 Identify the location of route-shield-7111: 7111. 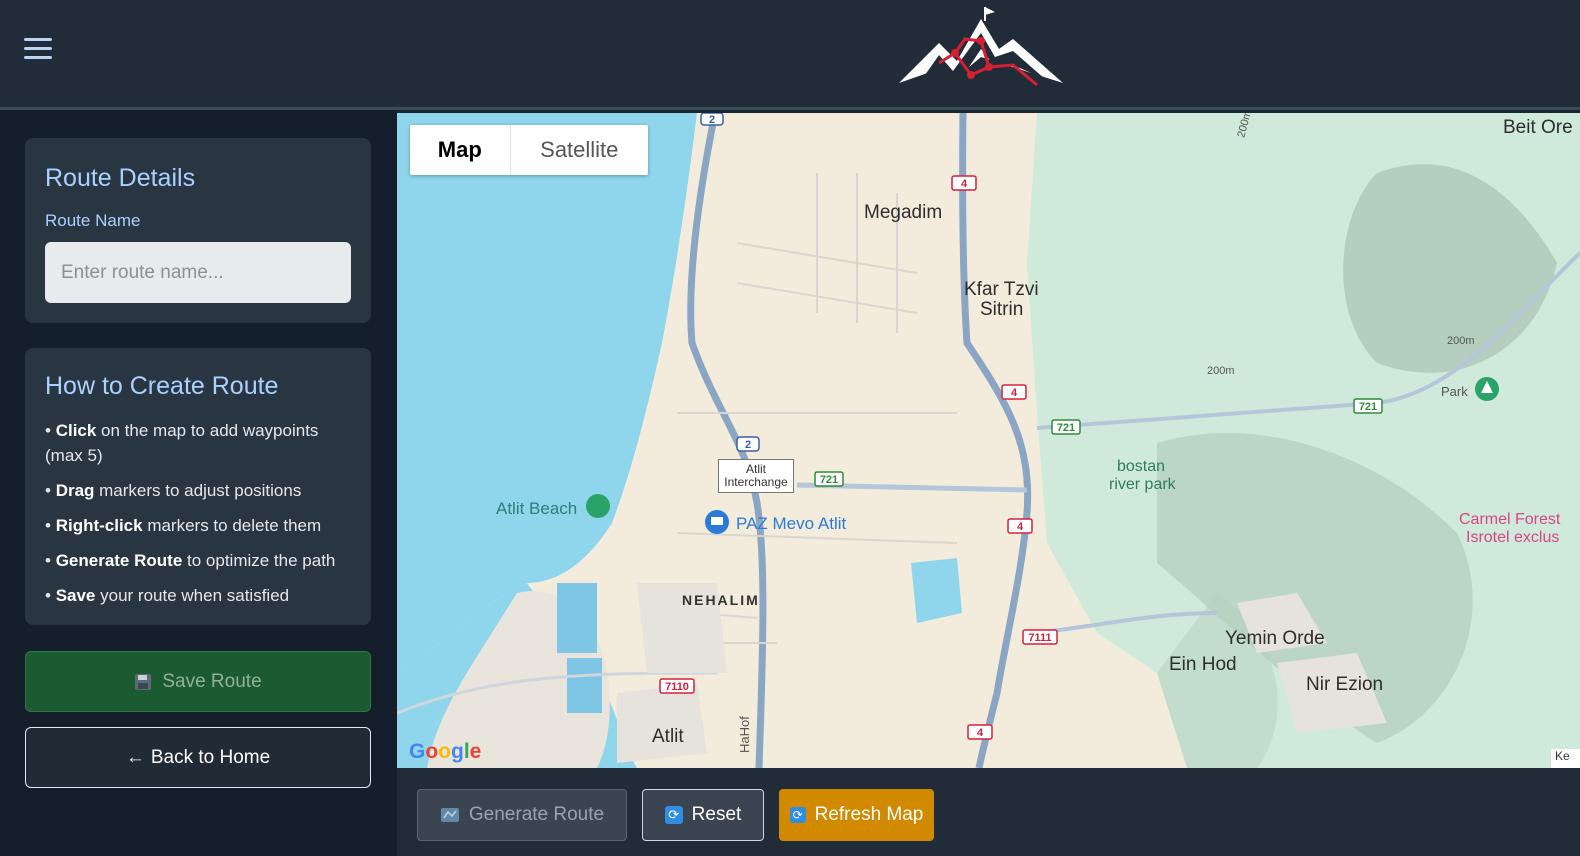
(1039, 638).